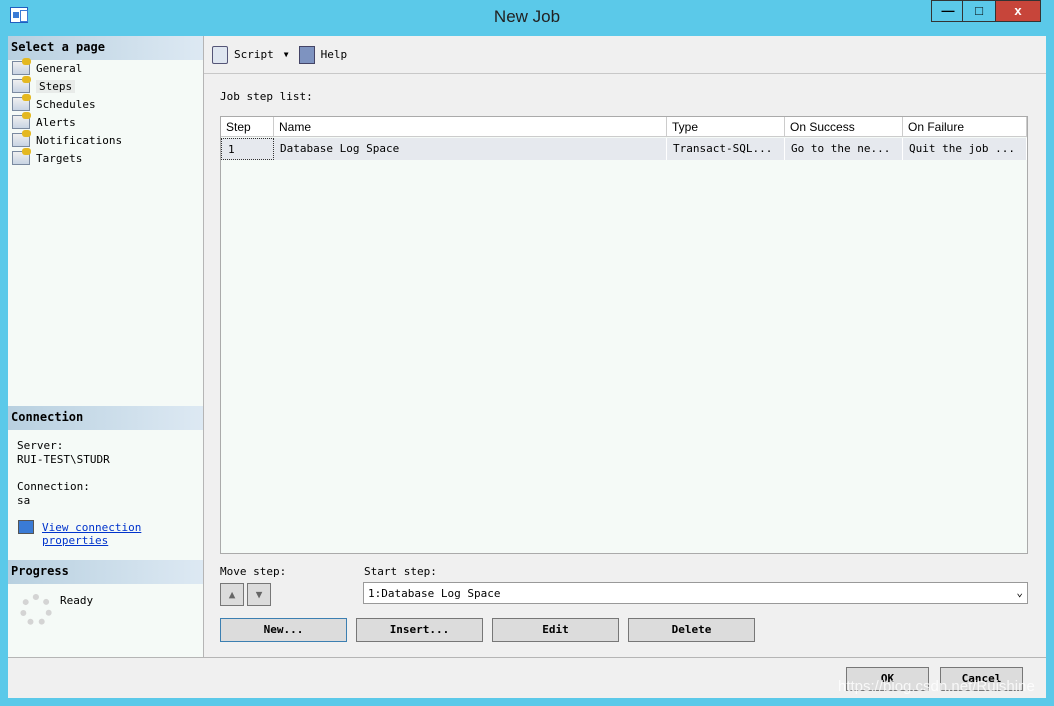  Describe the element at coordinates (63, 459) in the screenshot. I see `server-value: RUI-TEST\STUDR` at that location.